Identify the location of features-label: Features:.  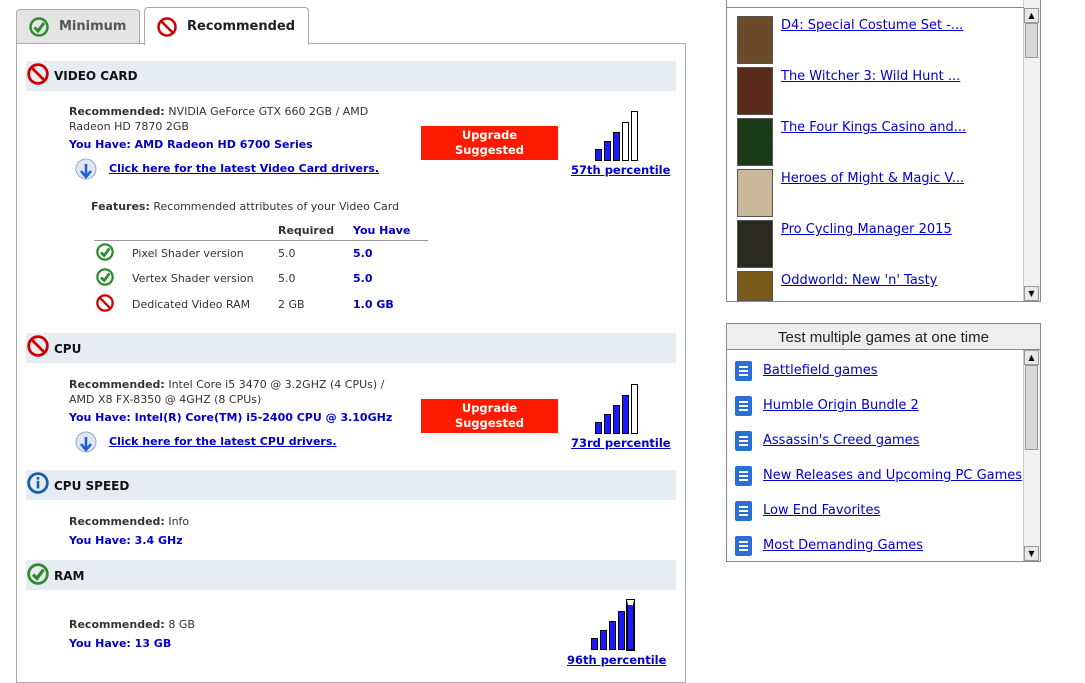
(120, 206).